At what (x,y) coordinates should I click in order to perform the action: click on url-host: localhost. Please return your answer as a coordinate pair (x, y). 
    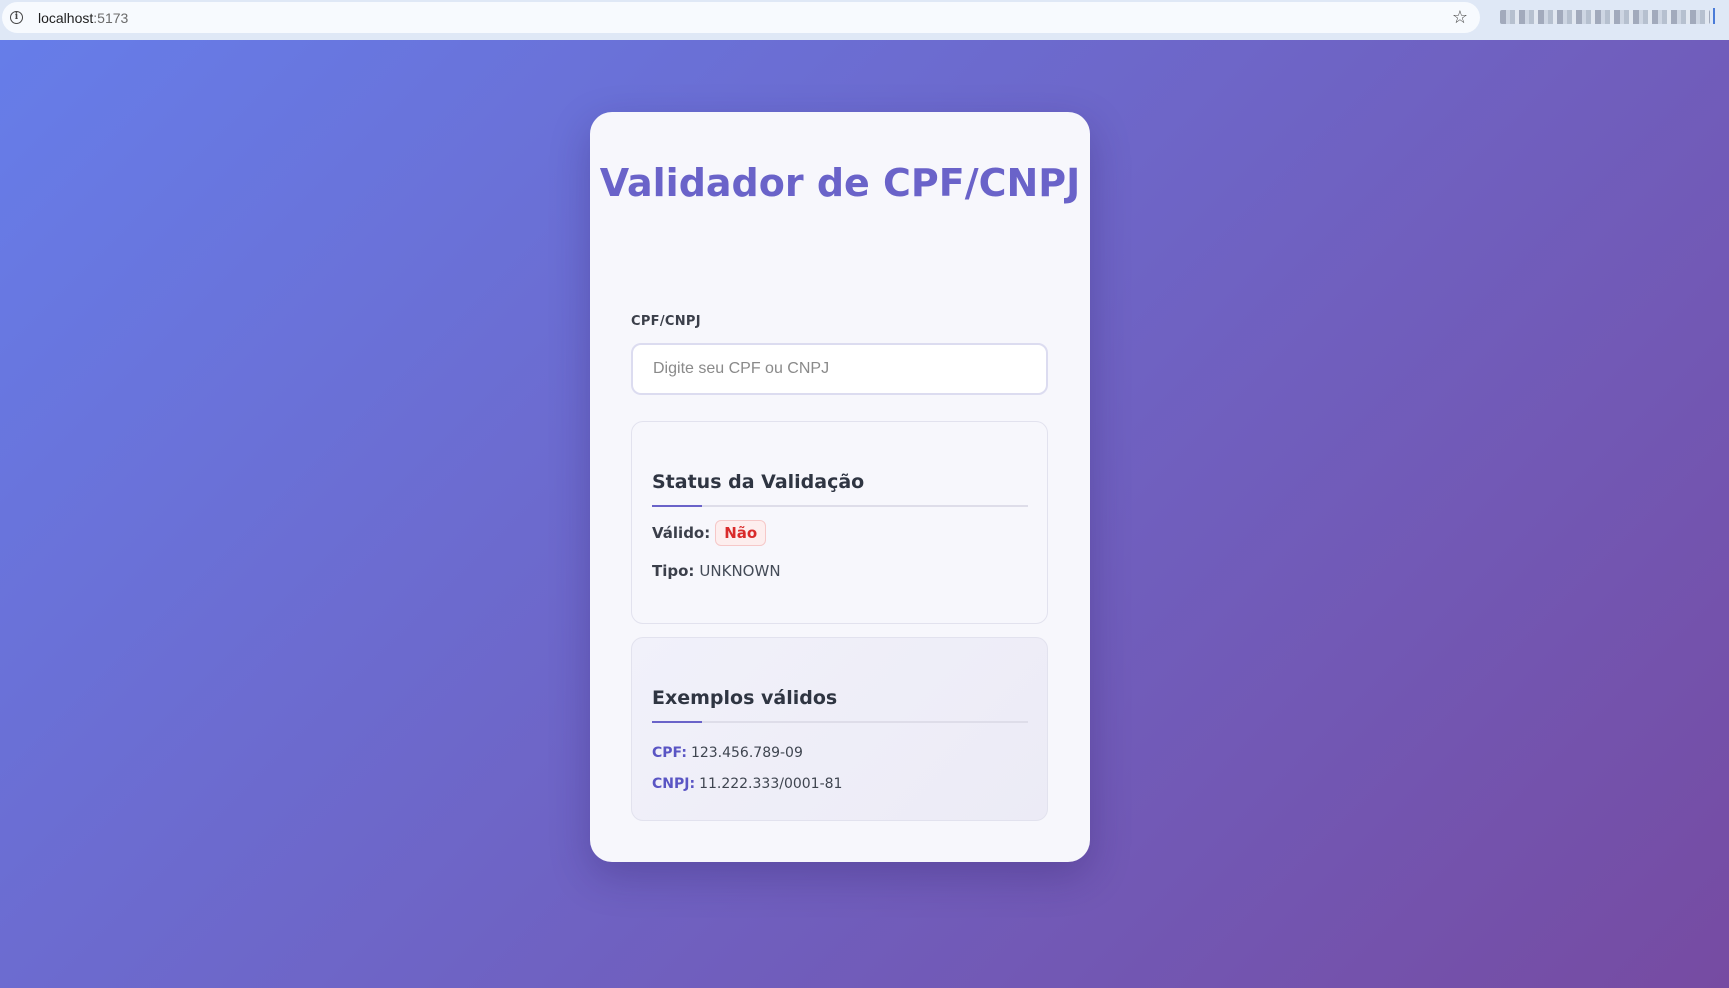
    Looking at the image, I should click on (66, 18).